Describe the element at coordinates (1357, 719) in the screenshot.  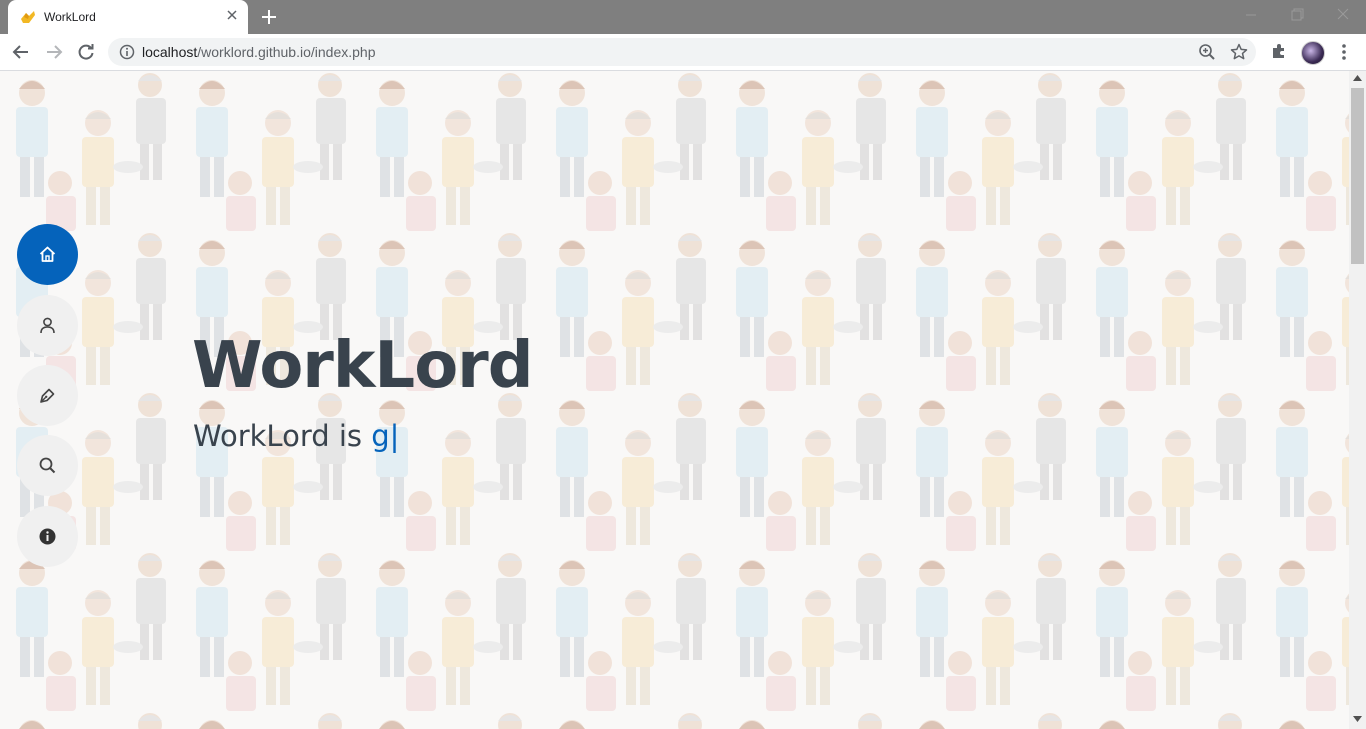
I see `scroll-down-arrow-icon` at that location.